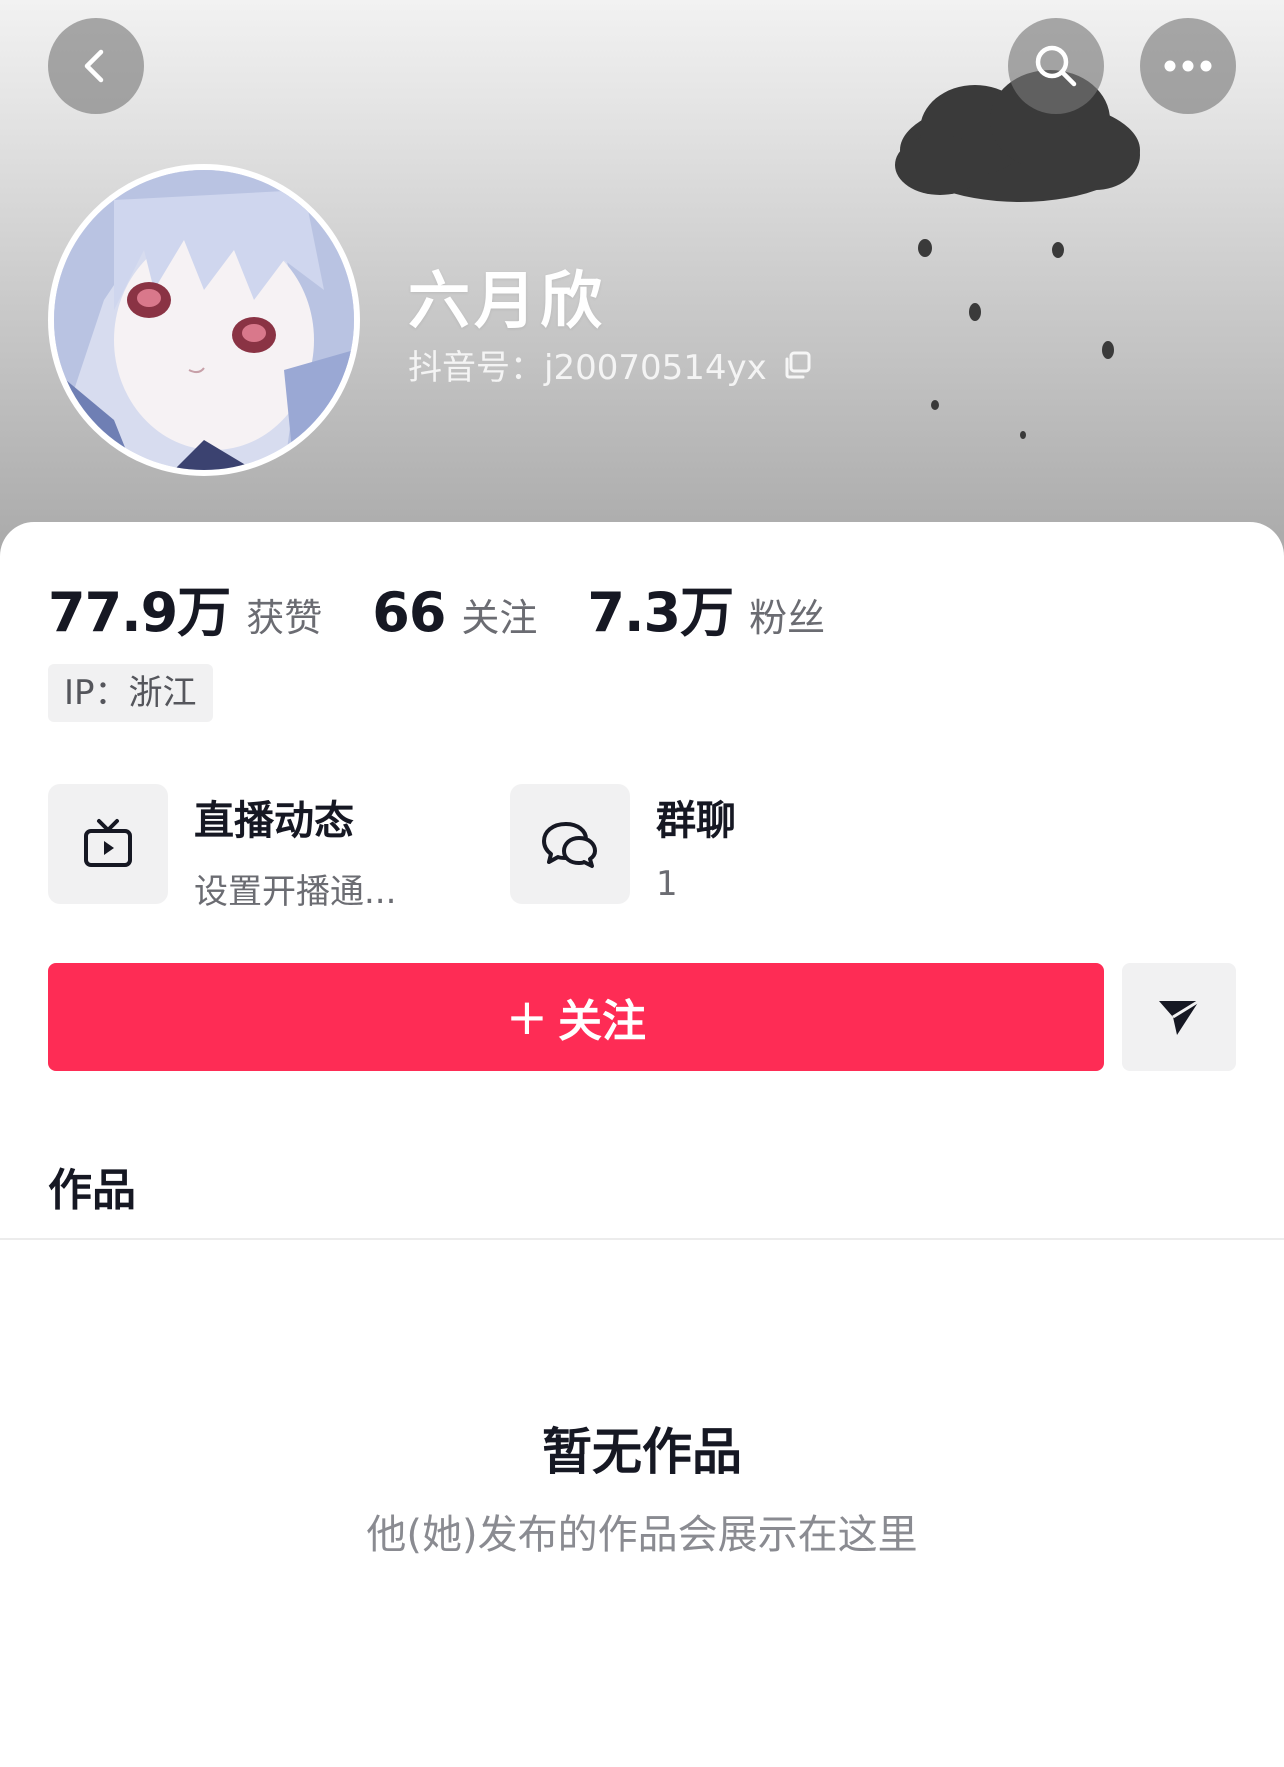 Image resolution: width=1284 pixels, height=1767 pixels. What do you see at coordinates (139, 612) in the screenshot?
I see `stat-value: 77.9万` at bounding box center [139, 612].